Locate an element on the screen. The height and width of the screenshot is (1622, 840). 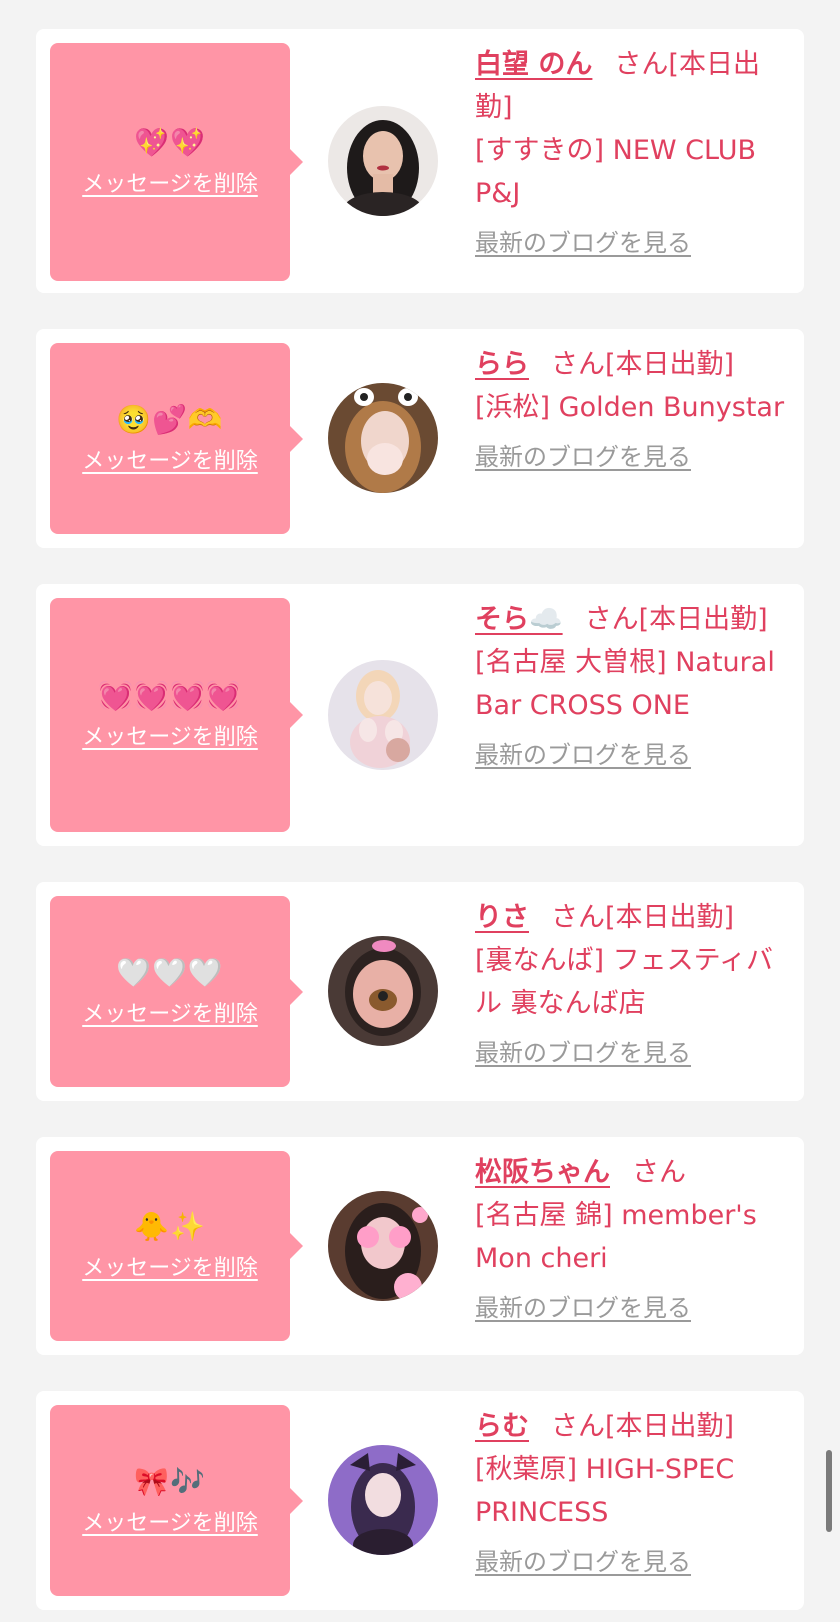
shop-name: [名古屋 錦] member's Mon cheri is located at coordinates (616, 1237).